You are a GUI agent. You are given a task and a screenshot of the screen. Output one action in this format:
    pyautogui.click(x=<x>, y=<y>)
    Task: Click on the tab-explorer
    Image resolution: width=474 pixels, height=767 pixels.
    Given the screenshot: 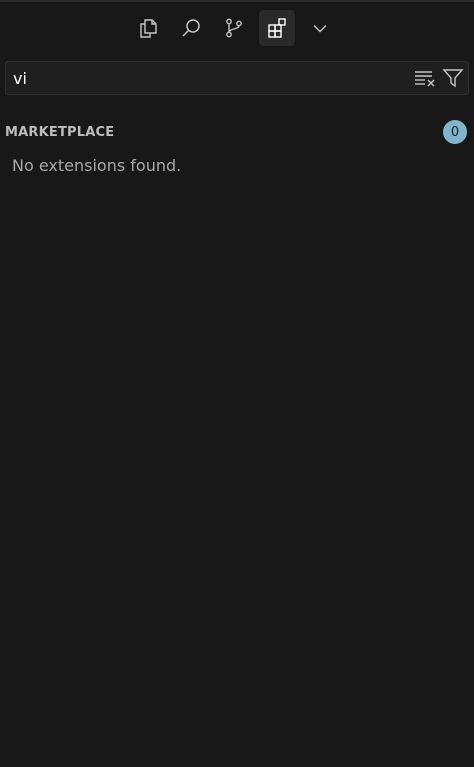 What is the action you would take?
    pyautogui.click(x=148, y=28)
    